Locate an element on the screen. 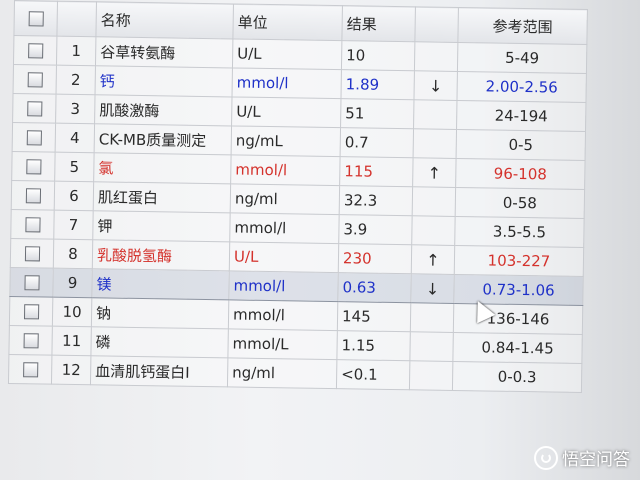  select-all-checkbox is located at coordinates (36, 19).